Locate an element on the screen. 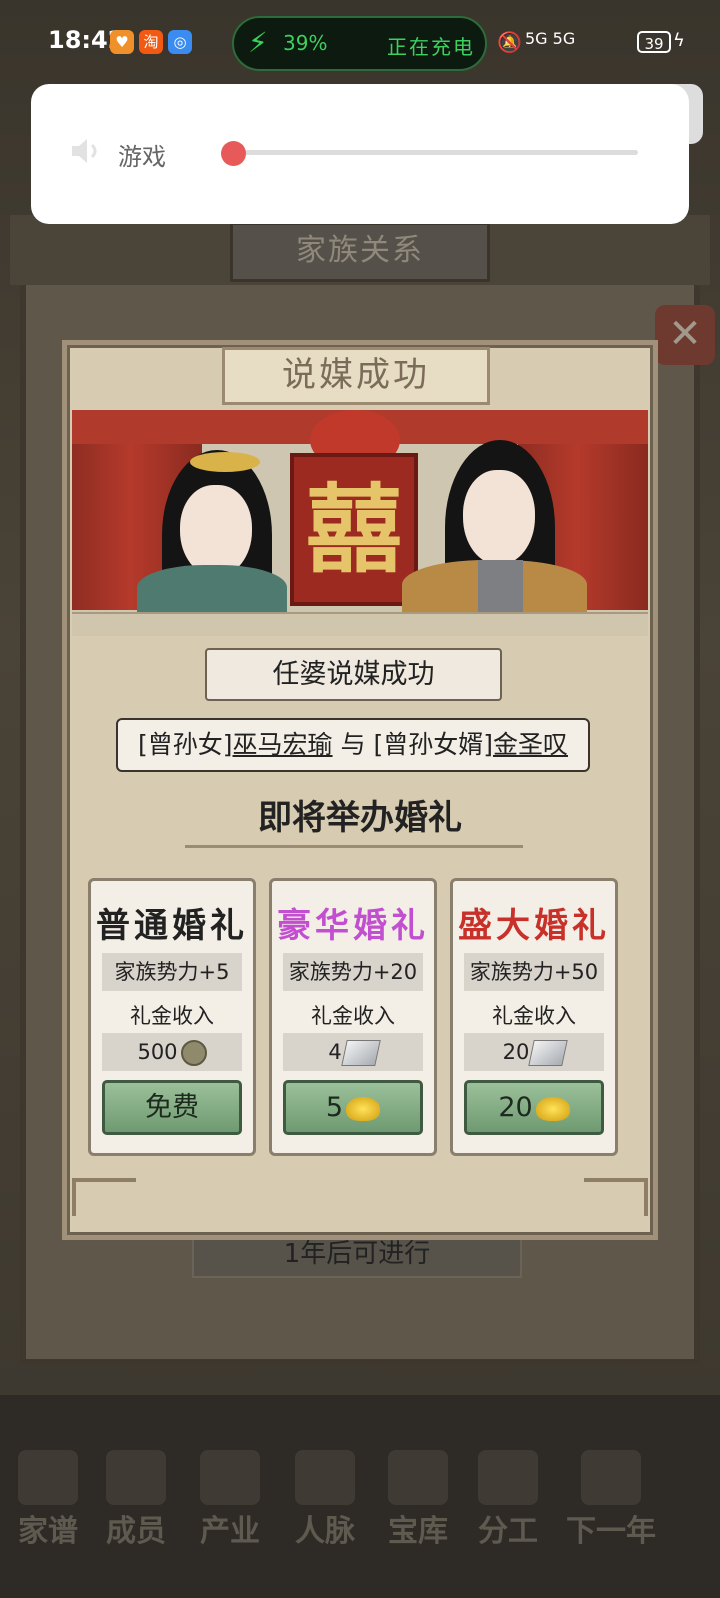  nav-treasury: 宝库 is located at coordinates (418, 1500).